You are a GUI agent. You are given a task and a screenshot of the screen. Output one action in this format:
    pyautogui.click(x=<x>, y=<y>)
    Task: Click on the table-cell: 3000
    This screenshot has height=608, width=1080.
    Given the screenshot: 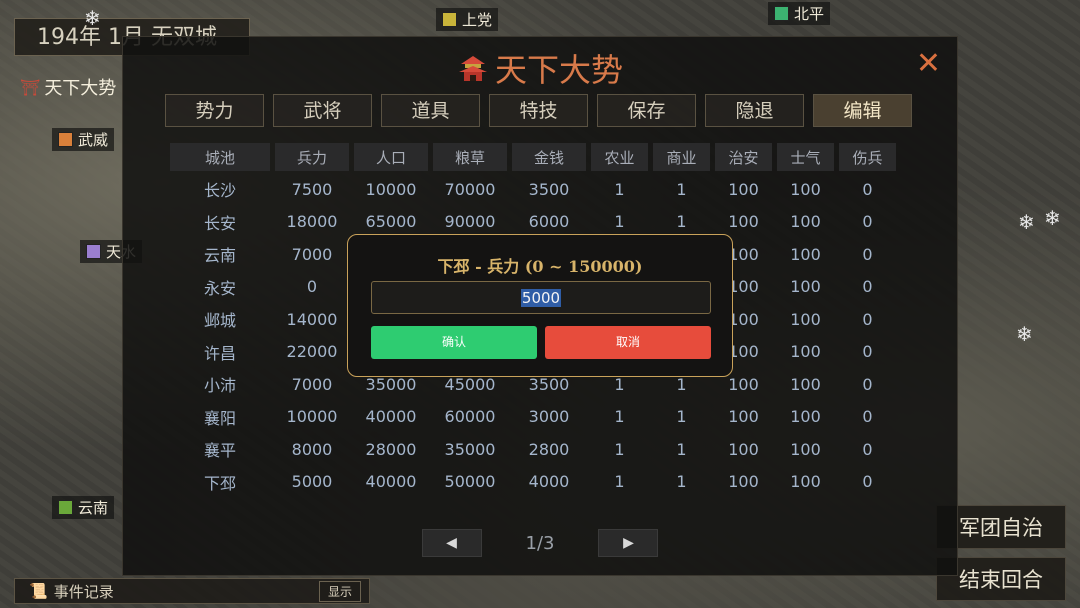 What is the action you would take?
    pyautogui.click(x=549, y=417)
    